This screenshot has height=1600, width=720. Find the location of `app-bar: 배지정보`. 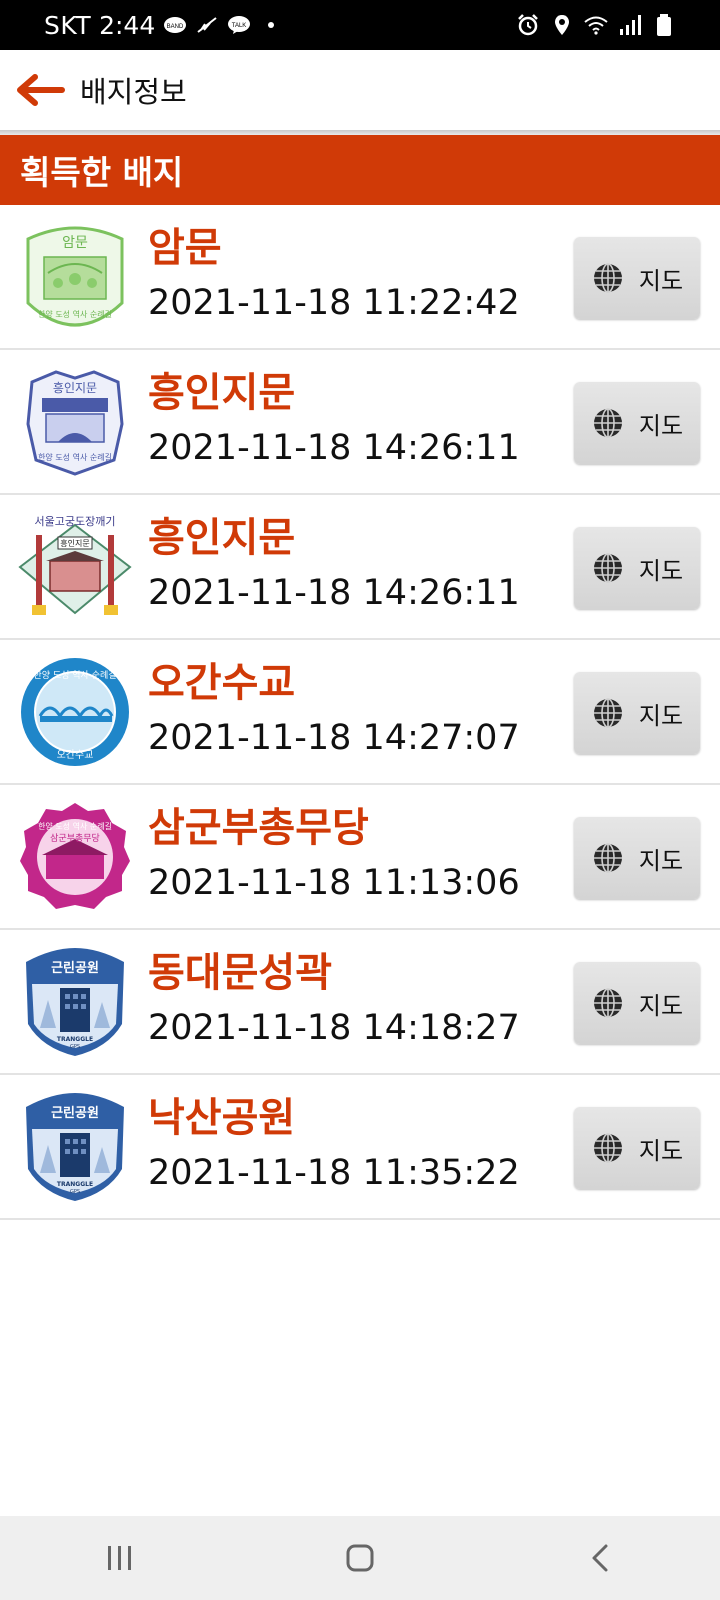

app-bar: 배지정보 is located at coordinates (360, 90).